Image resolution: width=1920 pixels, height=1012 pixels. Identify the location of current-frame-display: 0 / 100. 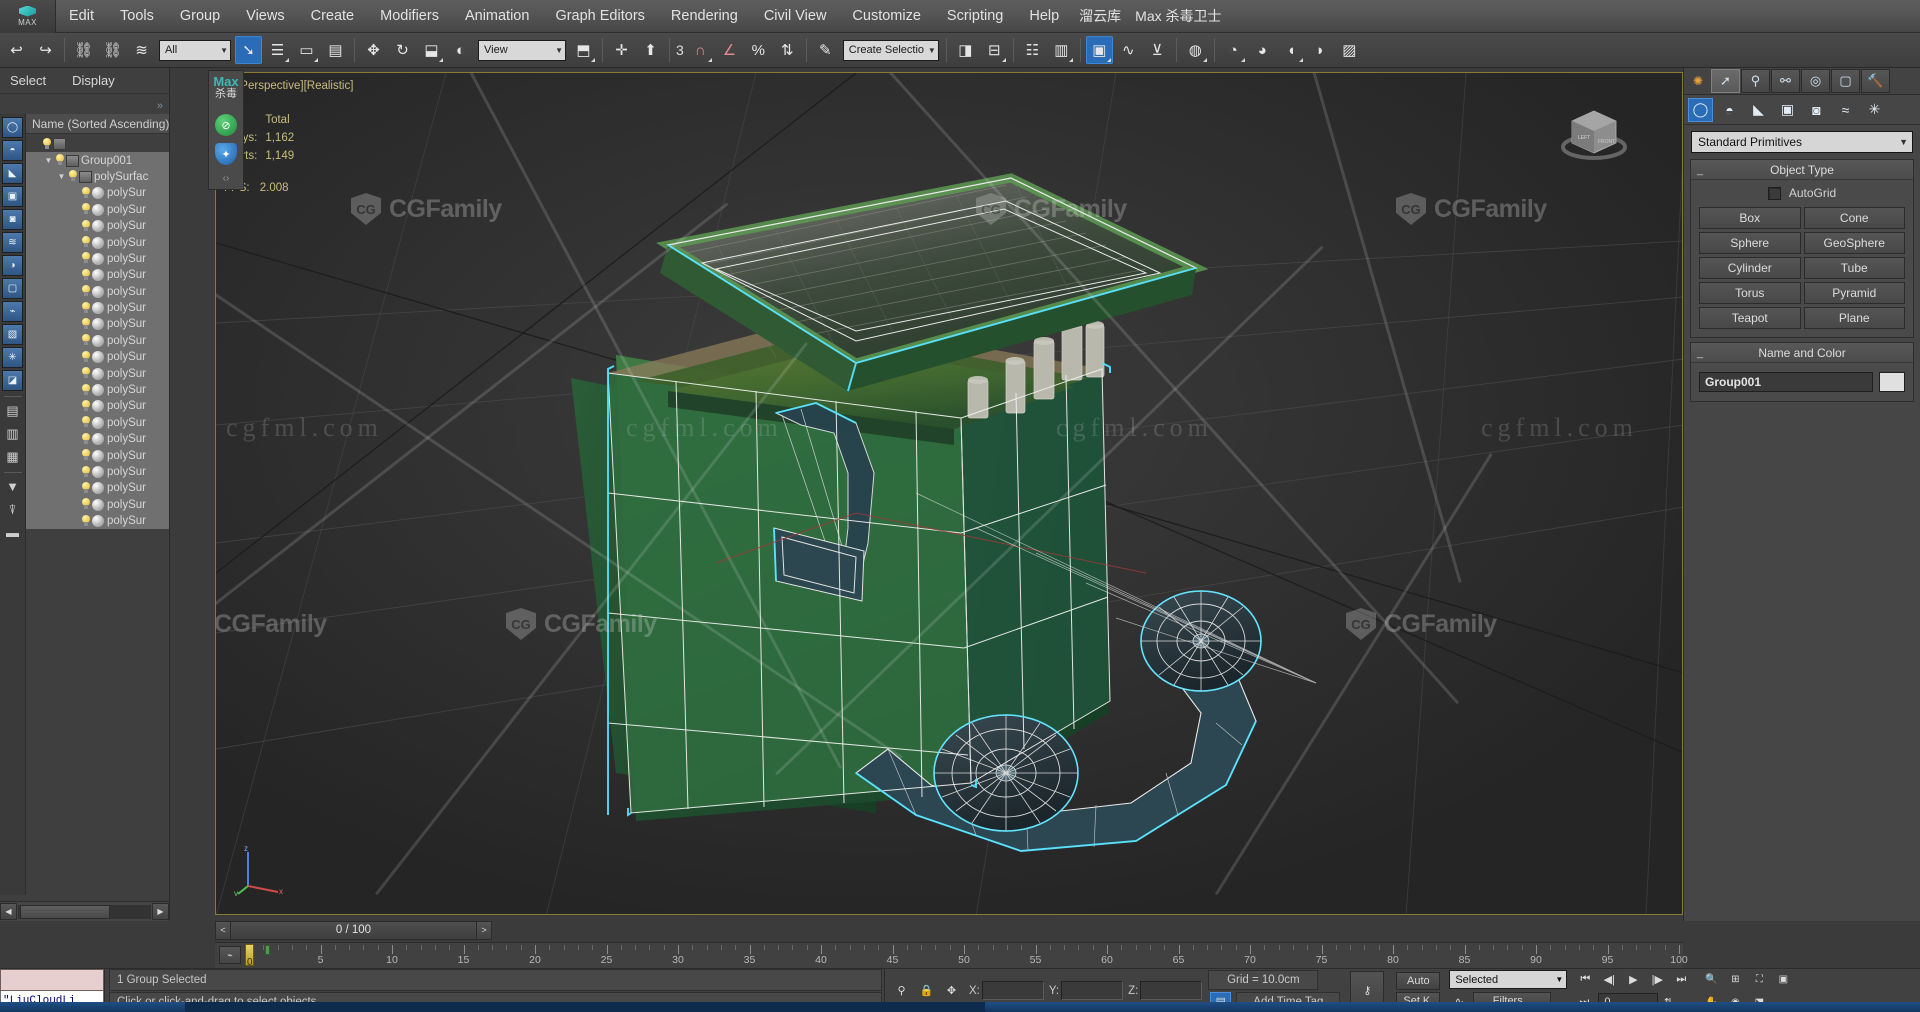
(353, 930).